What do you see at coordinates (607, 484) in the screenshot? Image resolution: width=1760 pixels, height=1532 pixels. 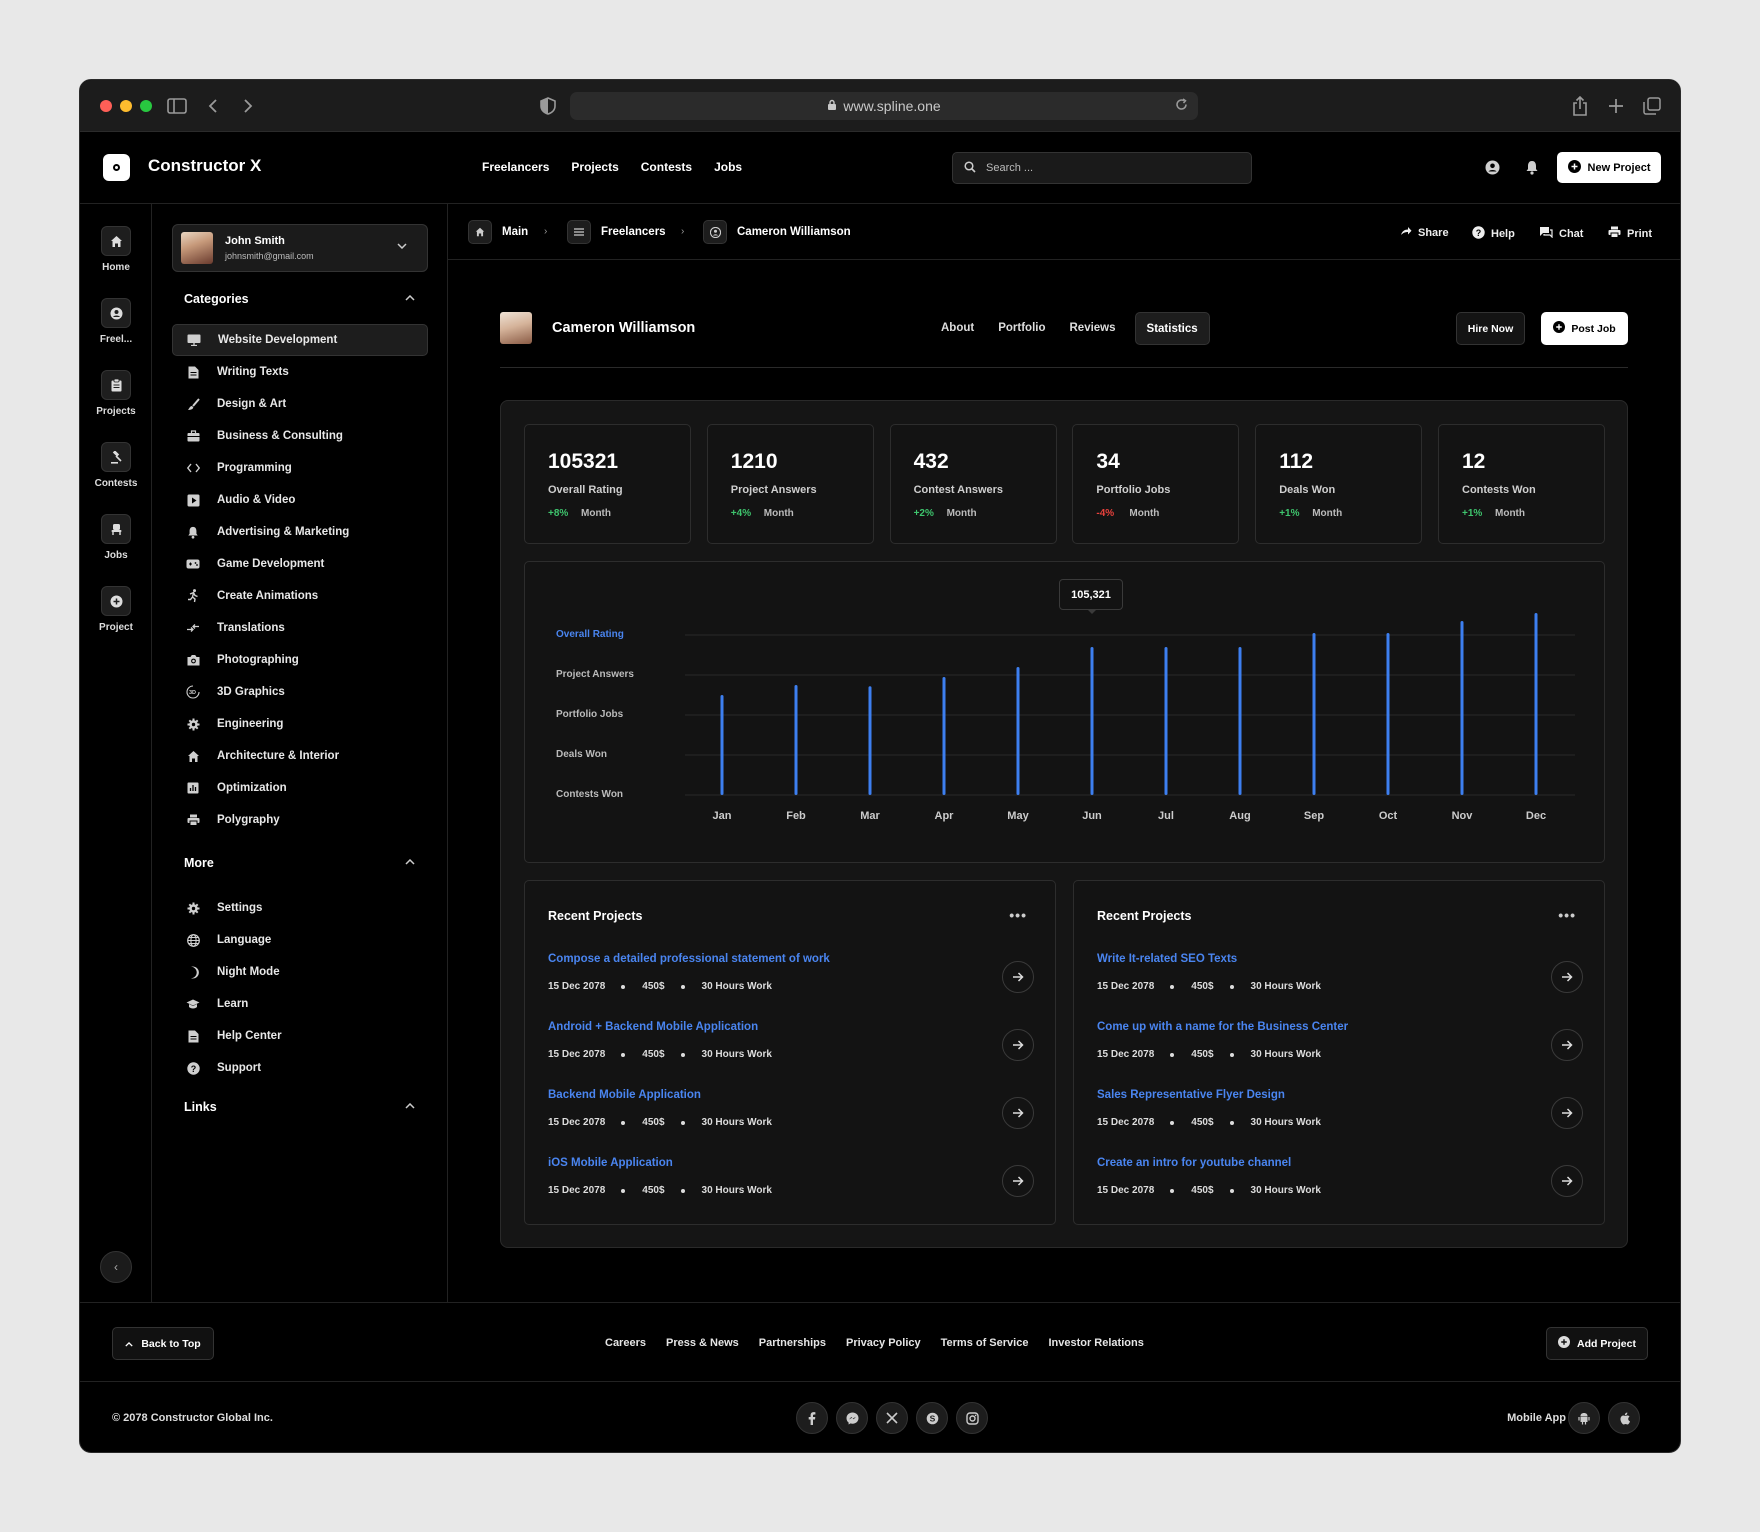 I see `stat-card: 105321 Overall Rating +8% Month` at bounding box center [607, 484].